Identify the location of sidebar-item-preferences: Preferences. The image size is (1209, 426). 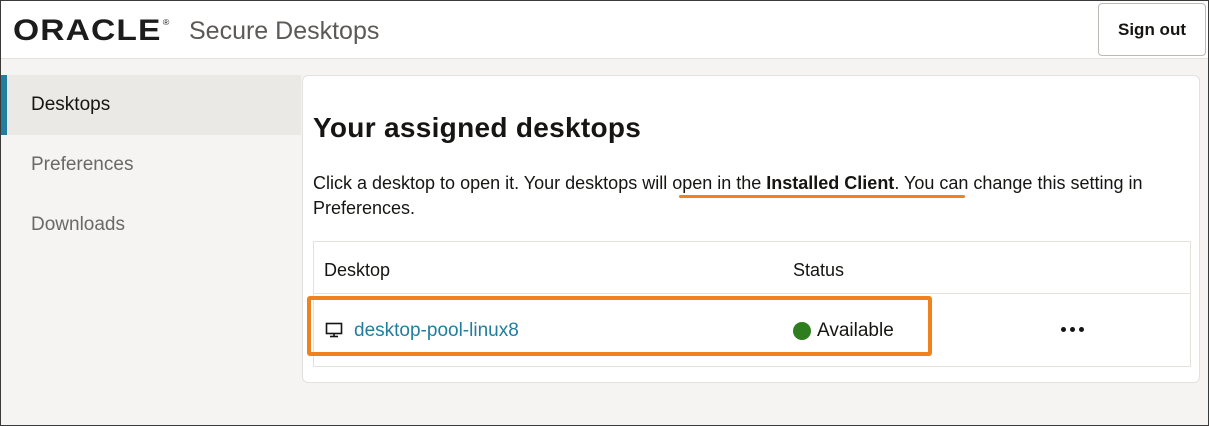
(151, 165).